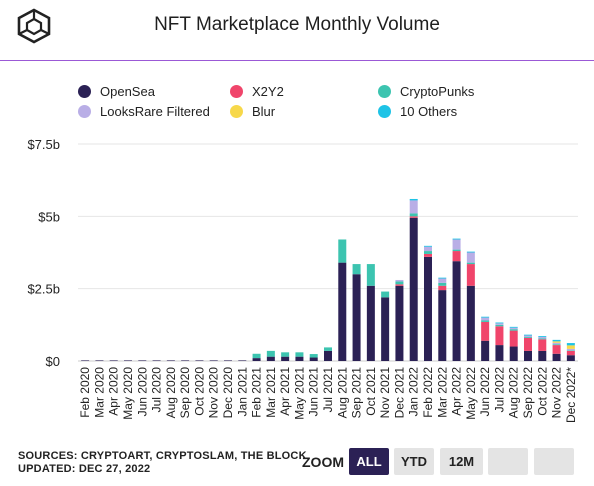  Describe the element at coordinates (442, 392) in the screenshot. I see `x-tick-label: Mar 2022` at that location.